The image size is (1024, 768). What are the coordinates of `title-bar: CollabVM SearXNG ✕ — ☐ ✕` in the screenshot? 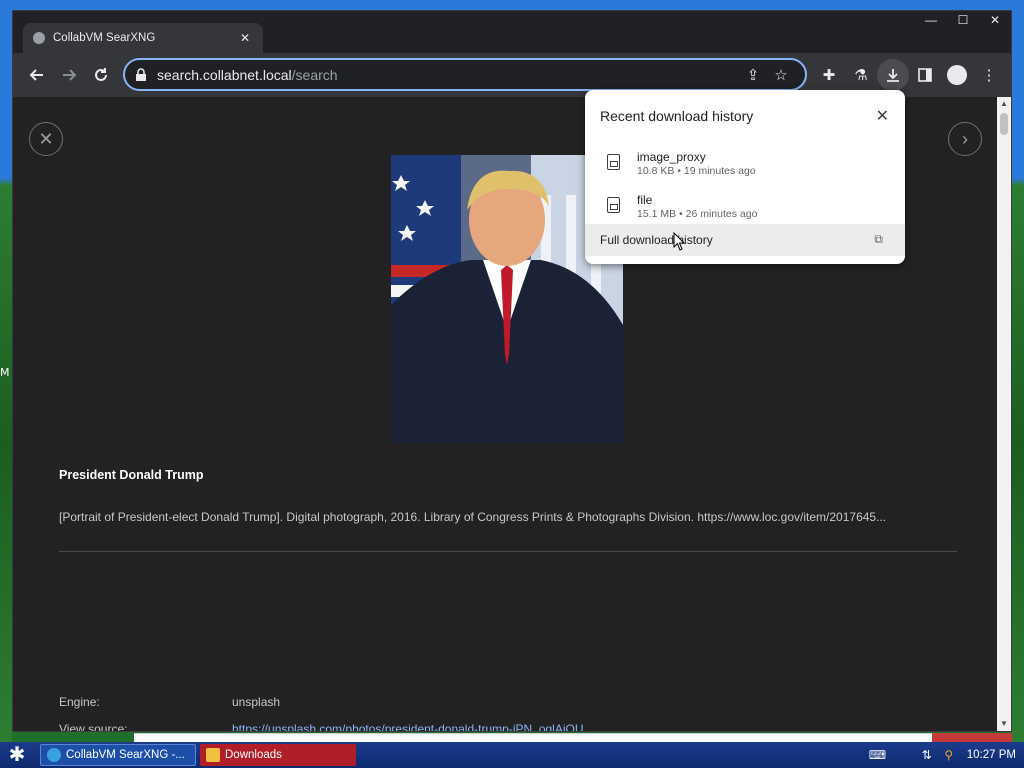 It's located at (512, 32).